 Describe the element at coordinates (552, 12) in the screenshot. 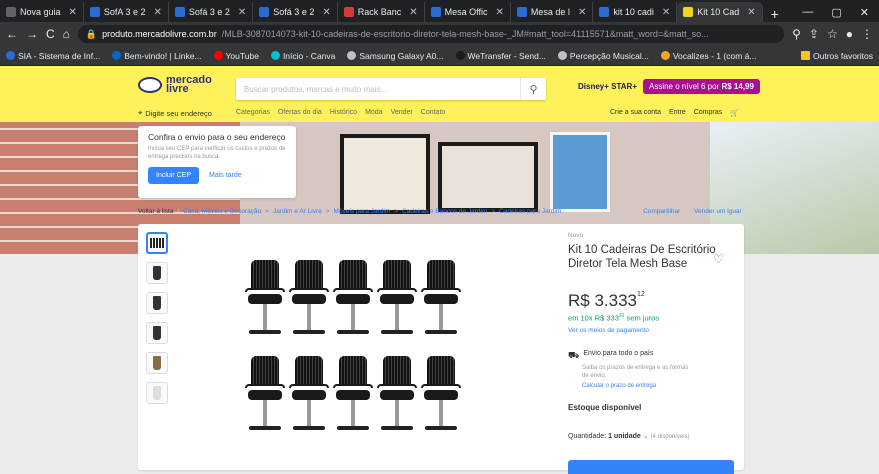

I see `browser-tab: Mesa de l ✕` at that location.